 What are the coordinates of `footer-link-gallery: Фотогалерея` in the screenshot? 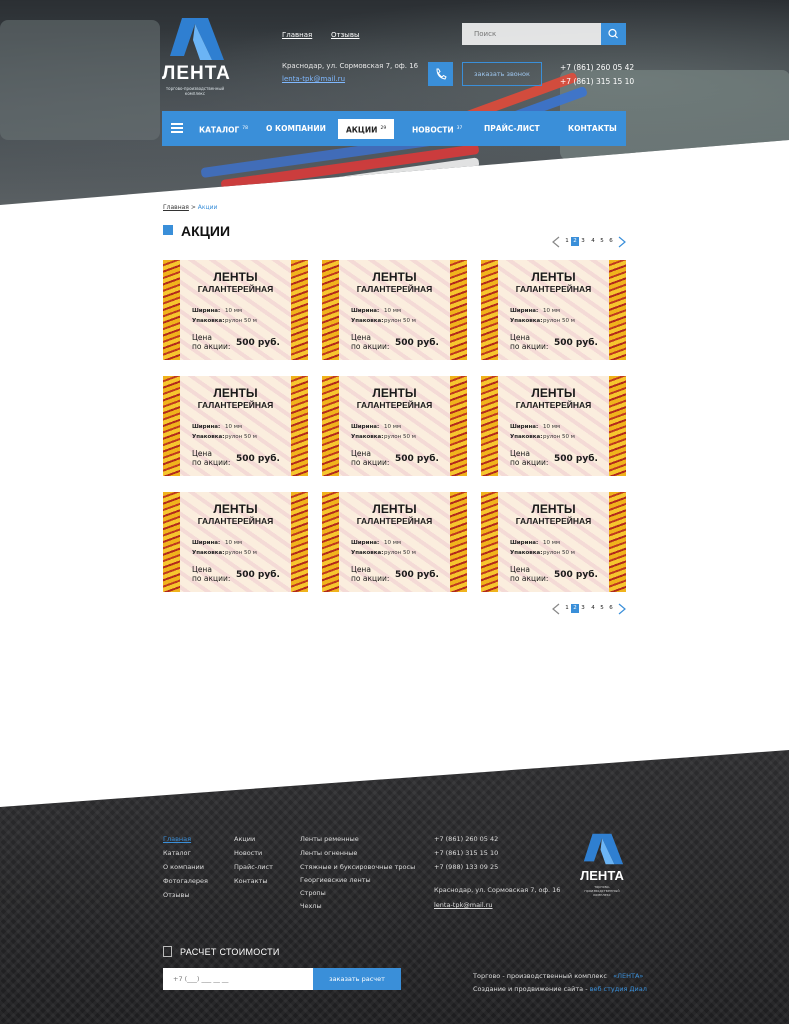 It's located at (185, 881).